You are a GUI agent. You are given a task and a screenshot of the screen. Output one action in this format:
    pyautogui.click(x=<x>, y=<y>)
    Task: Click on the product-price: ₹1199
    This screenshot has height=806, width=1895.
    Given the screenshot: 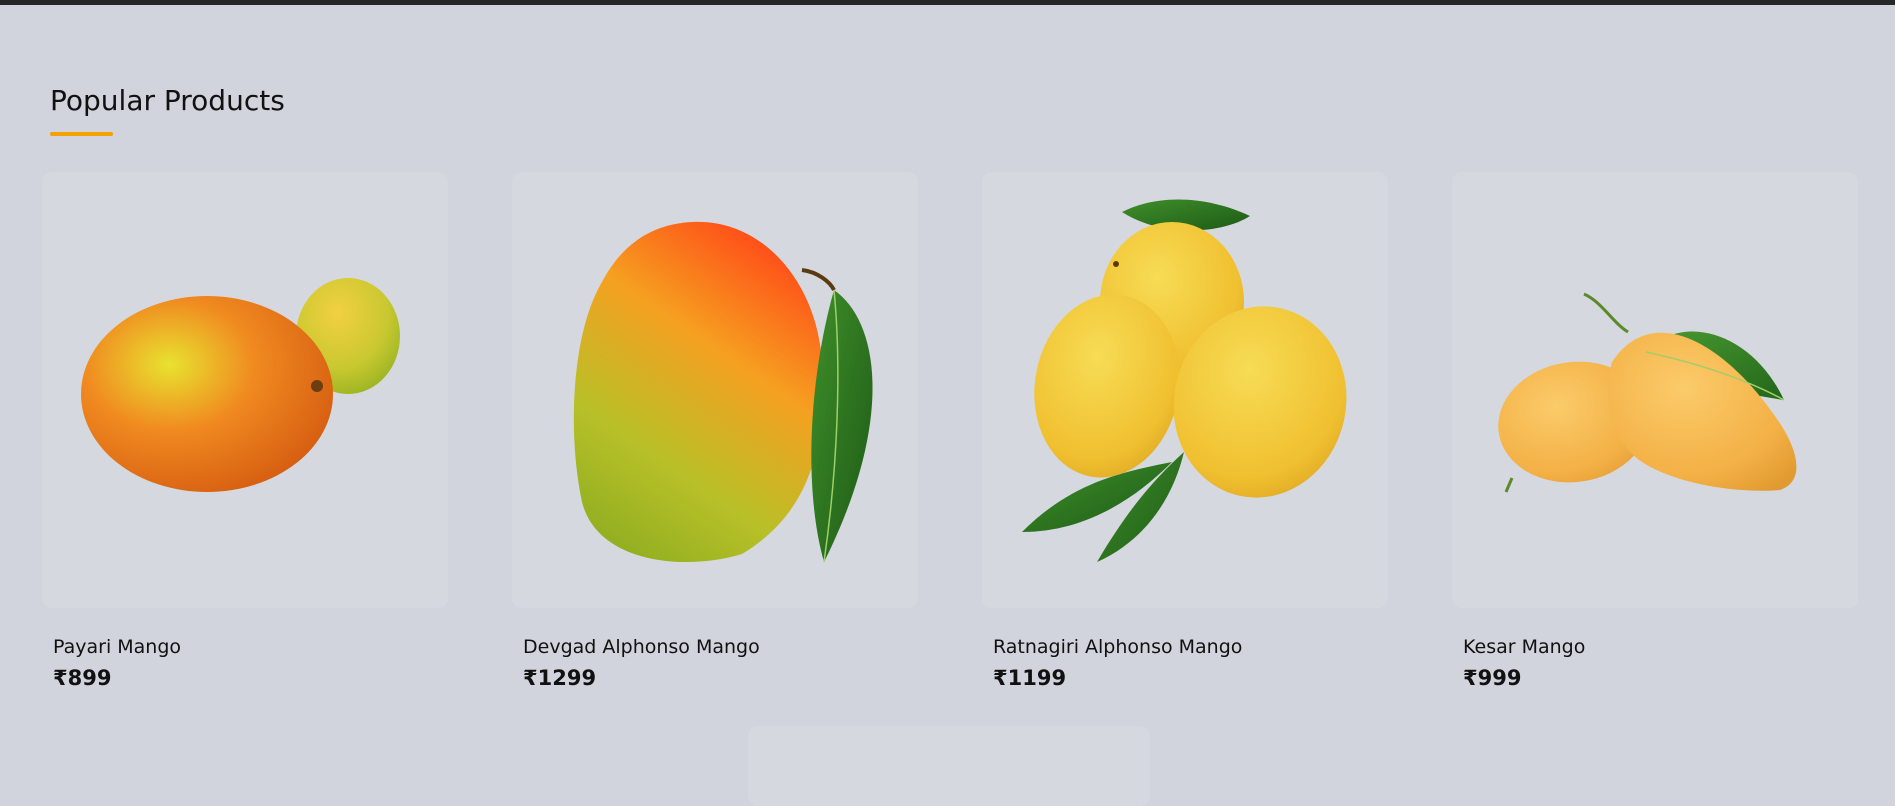 What is the action you would take?
    pyautogui.click(x=1030, y=678)
    